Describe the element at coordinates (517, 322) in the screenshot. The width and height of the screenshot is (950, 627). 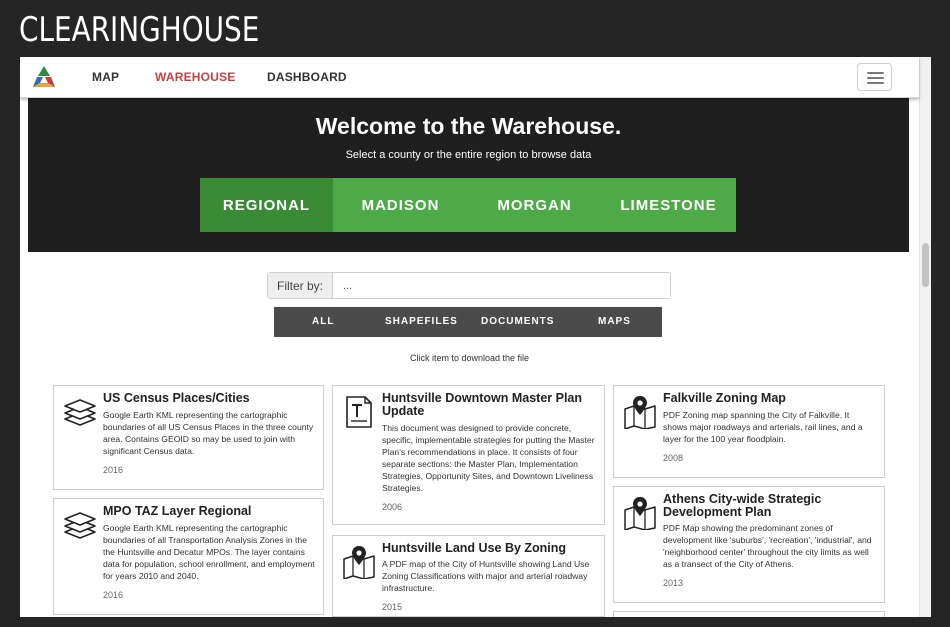
I see `type-documents-button: DOCUMENTS` at that location.